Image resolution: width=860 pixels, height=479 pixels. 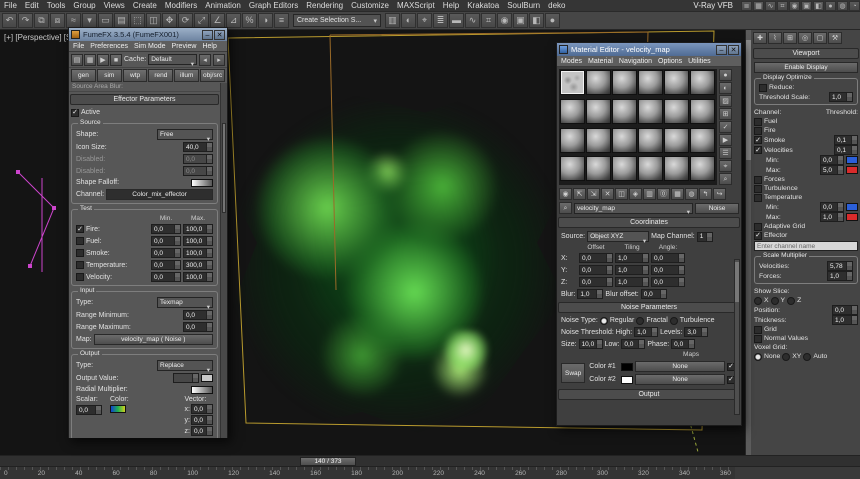 I want to click on command-panel-scrollbar, so click(x=748, y=242).